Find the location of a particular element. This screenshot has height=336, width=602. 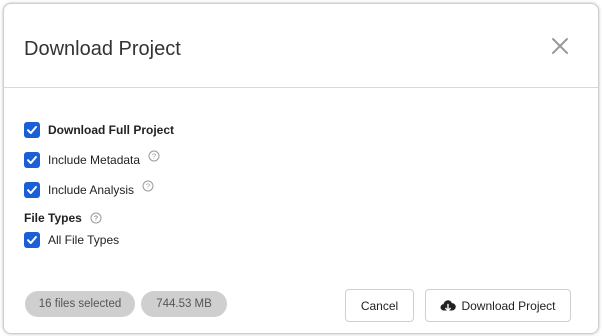

close-button is located at coordinates (560, 46).